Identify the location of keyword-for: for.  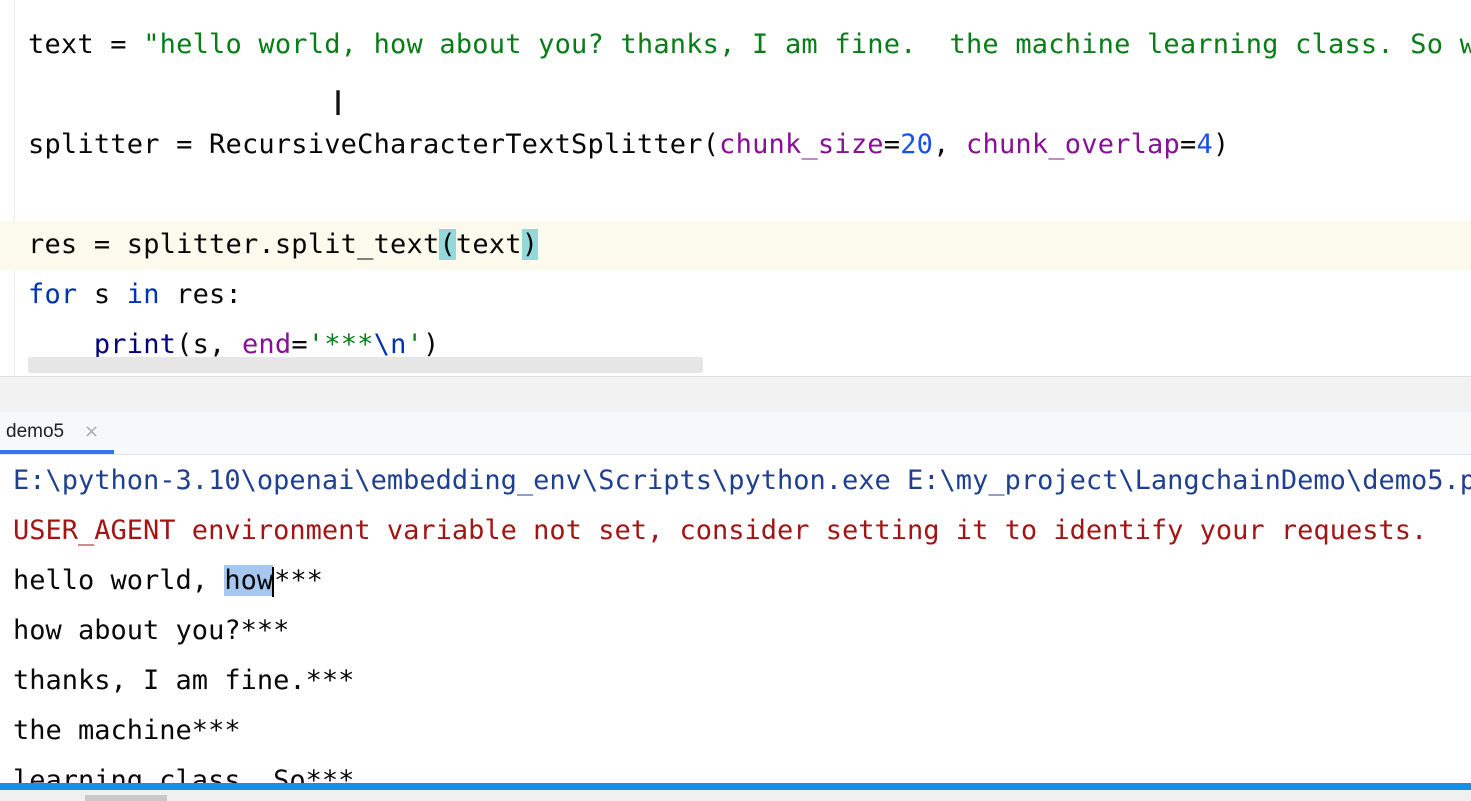
(53, 294).